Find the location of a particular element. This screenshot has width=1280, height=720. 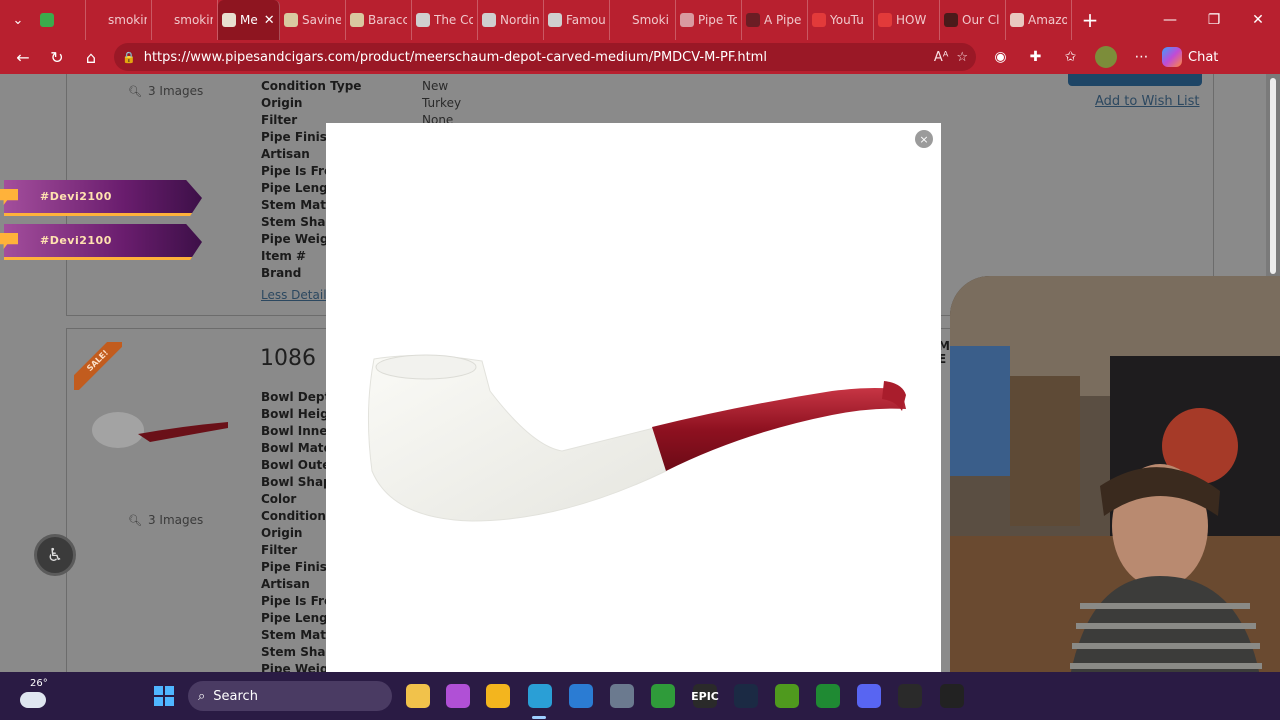

new-tab-button: + is located at coordinates (1090, 20).